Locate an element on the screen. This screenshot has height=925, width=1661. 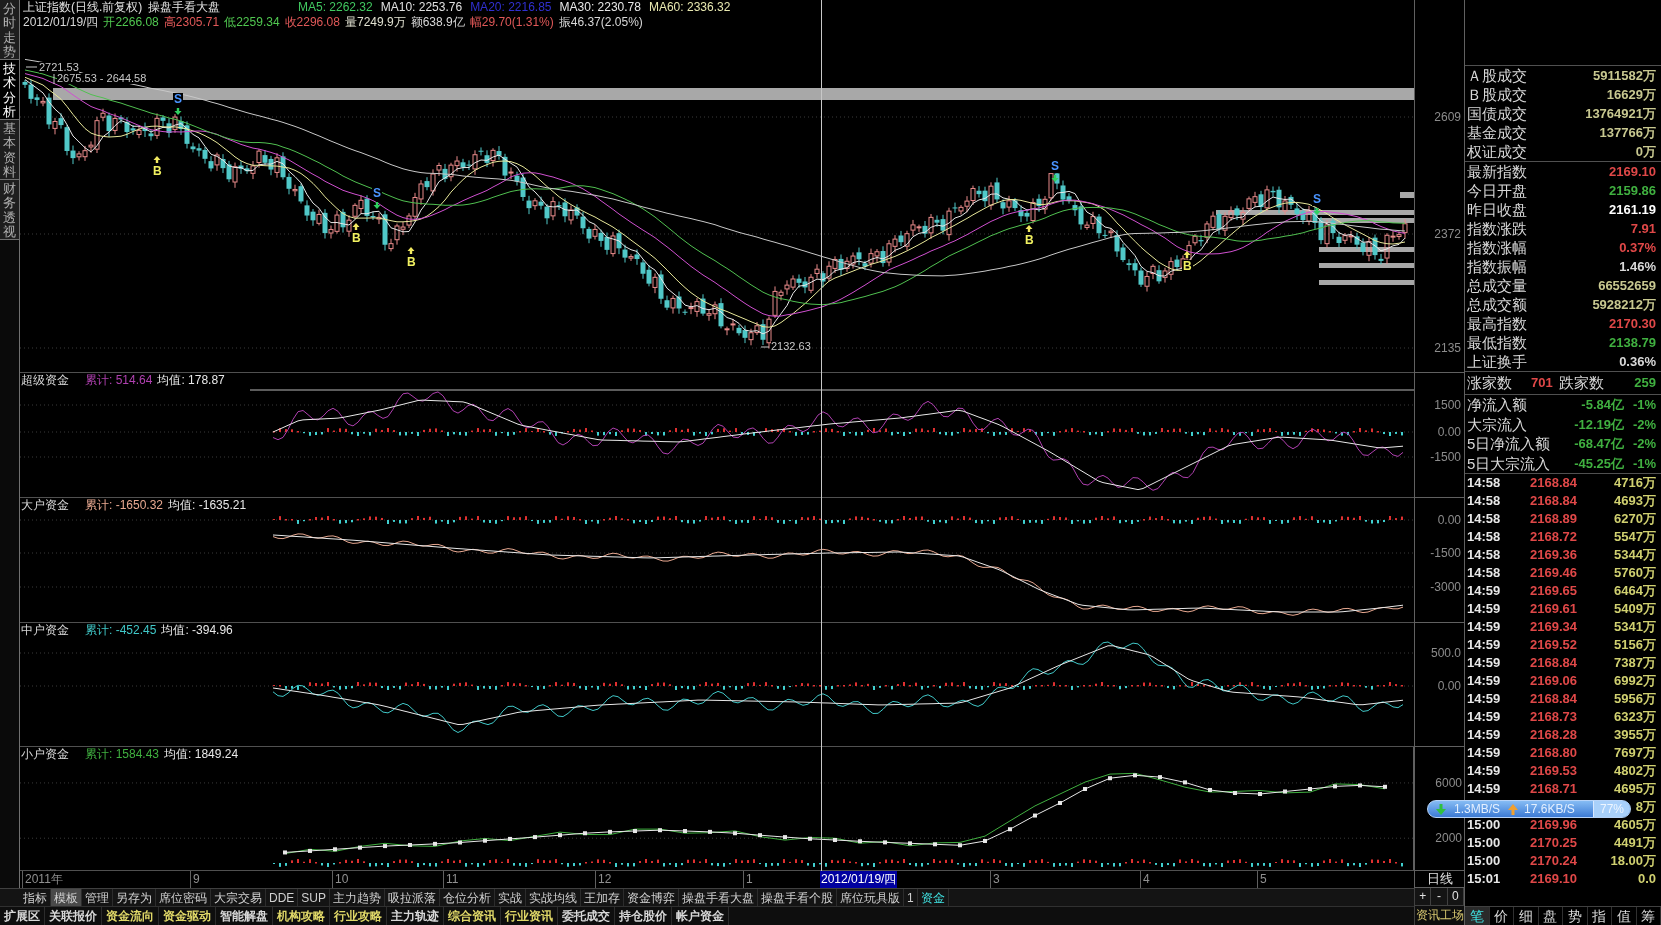
tick-price: 2169.52 is located at coordinates (1553, 644).